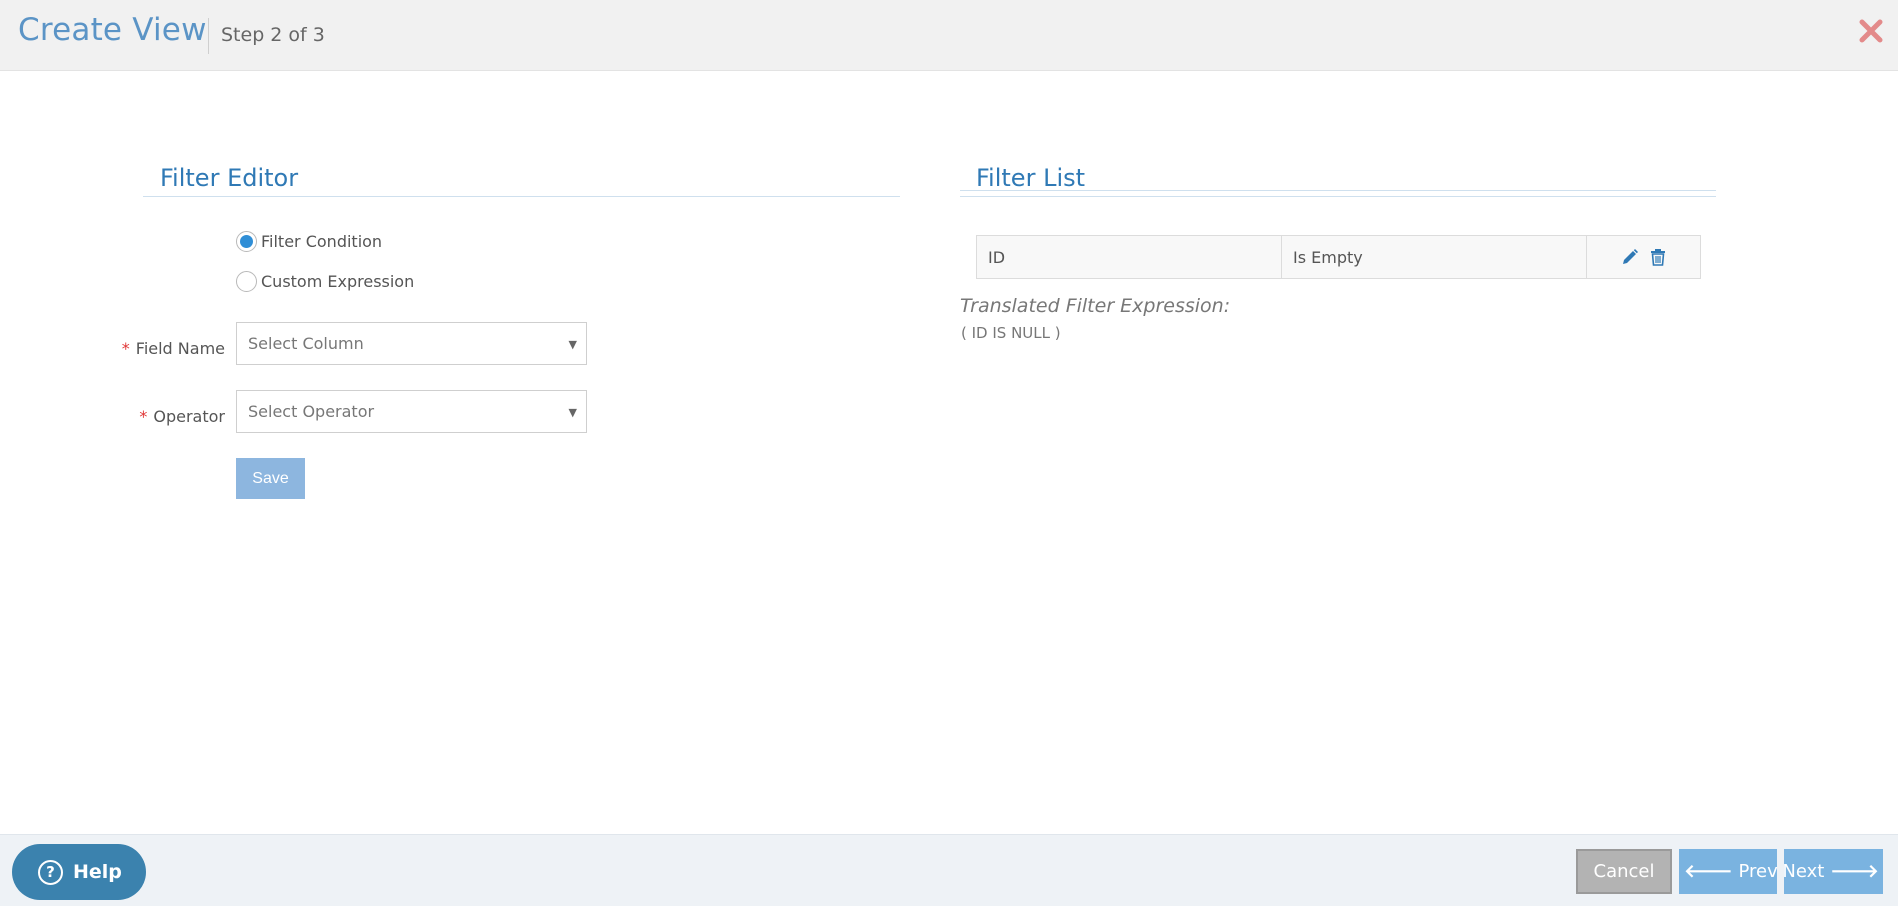 The height and width of the screenshot is (906, 1898). What do you see at coordinates (521, 196) in the screenshot?
I see `filter-editor-divider` at bounding box center [521, 196].